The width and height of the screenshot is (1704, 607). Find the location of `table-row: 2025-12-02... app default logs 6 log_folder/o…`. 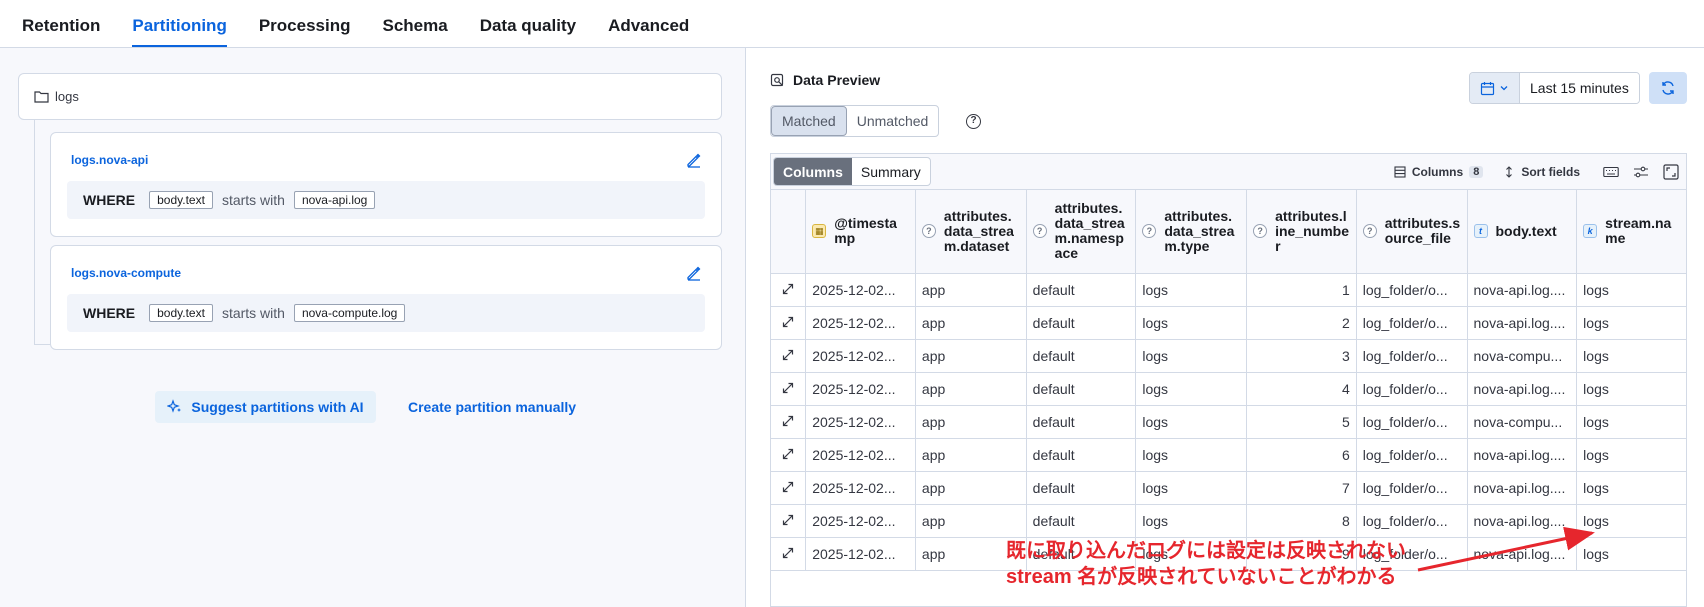

table-row: 2025-12-02... app default logs 6 log_folder/o… is located at coordinates (1228, 455).